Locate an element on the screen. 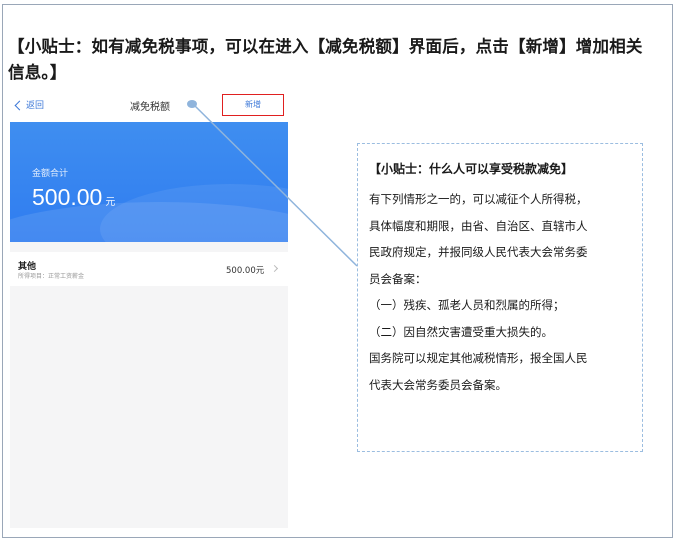  back-button: 返回 is located at coordinates (29, 104).